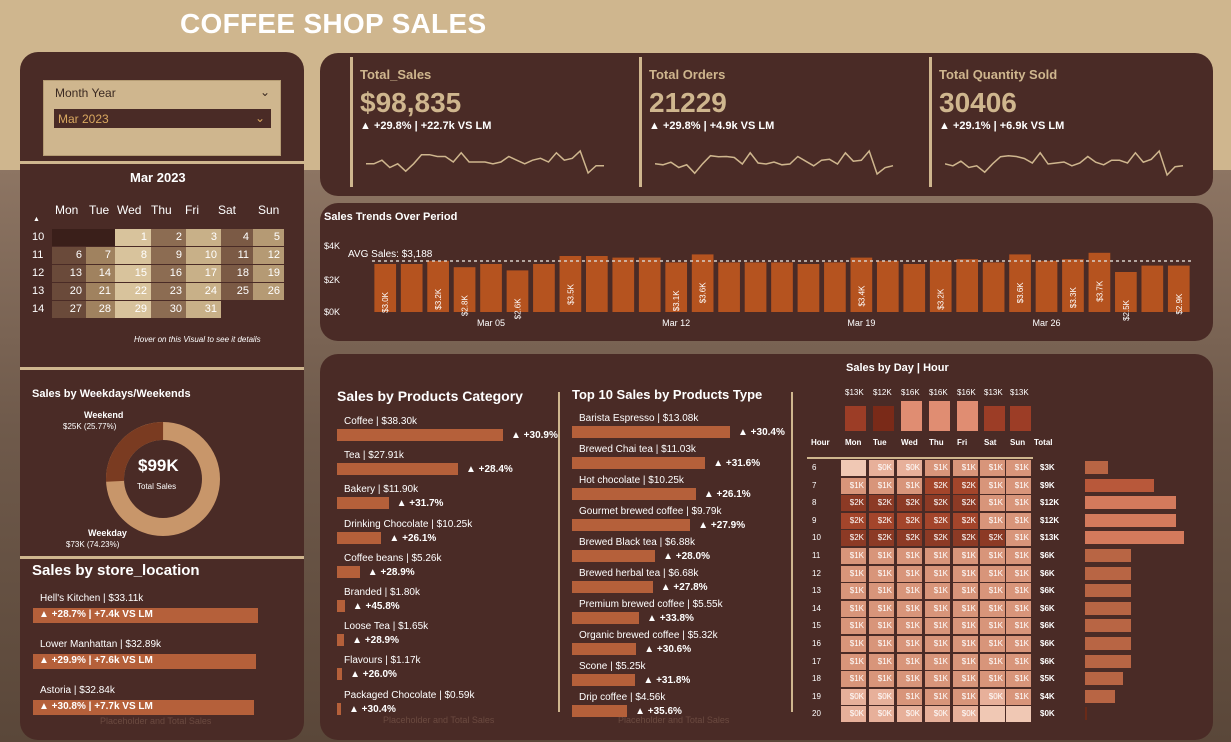 The width and height of the screenshot is (1231, 742). What do you see at coordinates (133, 273) in the screenshot?
I see `calendar-day-cell: 15` at bounding box center [133, 273].